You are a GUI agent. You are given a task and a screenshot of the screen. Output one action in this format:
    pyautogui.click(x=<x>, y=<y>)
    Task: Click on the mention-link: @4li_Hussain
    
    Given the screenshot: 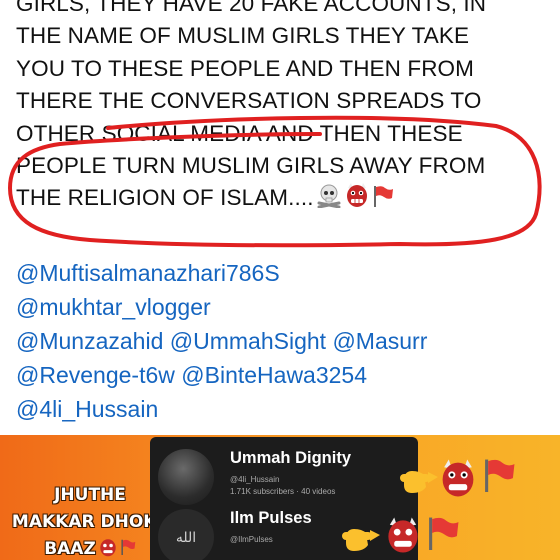 What is the action you would take?
    pyautogui.click(x=87, y=409)
    